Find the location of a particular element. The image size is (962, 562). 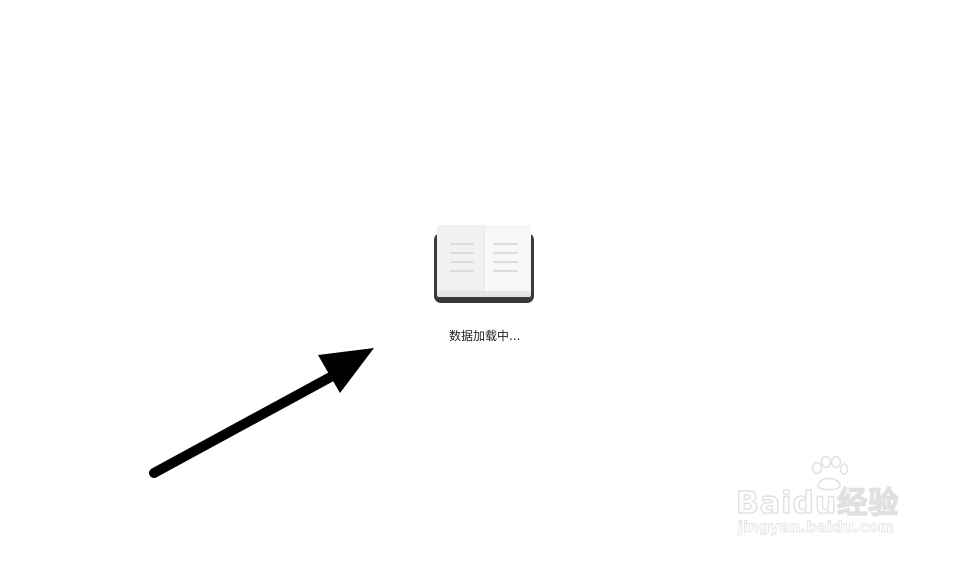

open-book-icon is located at coordinates (484, 264).